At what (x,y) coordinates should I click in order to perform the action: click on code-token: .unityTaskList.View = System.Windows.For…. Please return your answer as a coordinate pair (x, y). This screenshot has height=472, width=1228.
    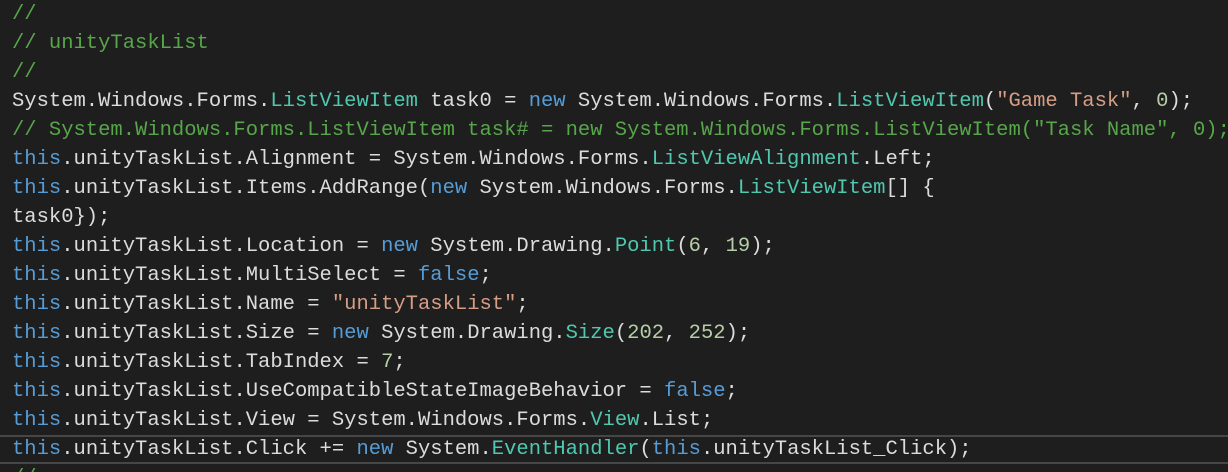
    Looking at the image, I should click on (326, 420).